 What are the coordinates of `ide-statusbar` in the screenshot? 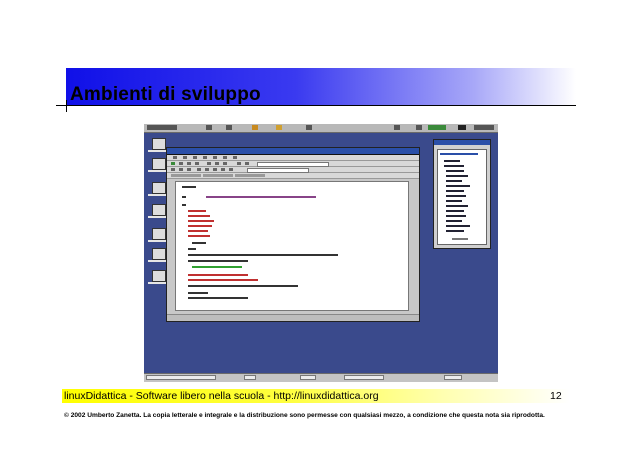 It's located at (293, 317).